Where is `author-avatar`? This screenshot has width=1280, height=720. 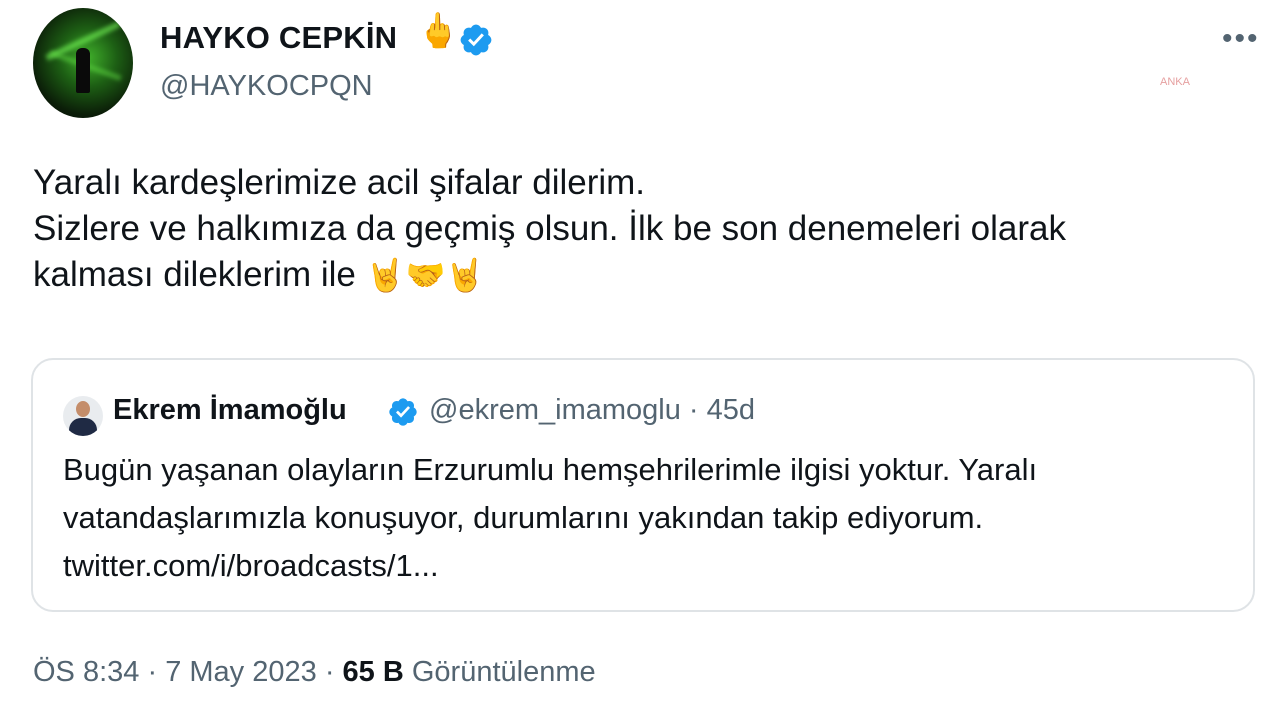 author-avatar is located at coordinates (83, 63).